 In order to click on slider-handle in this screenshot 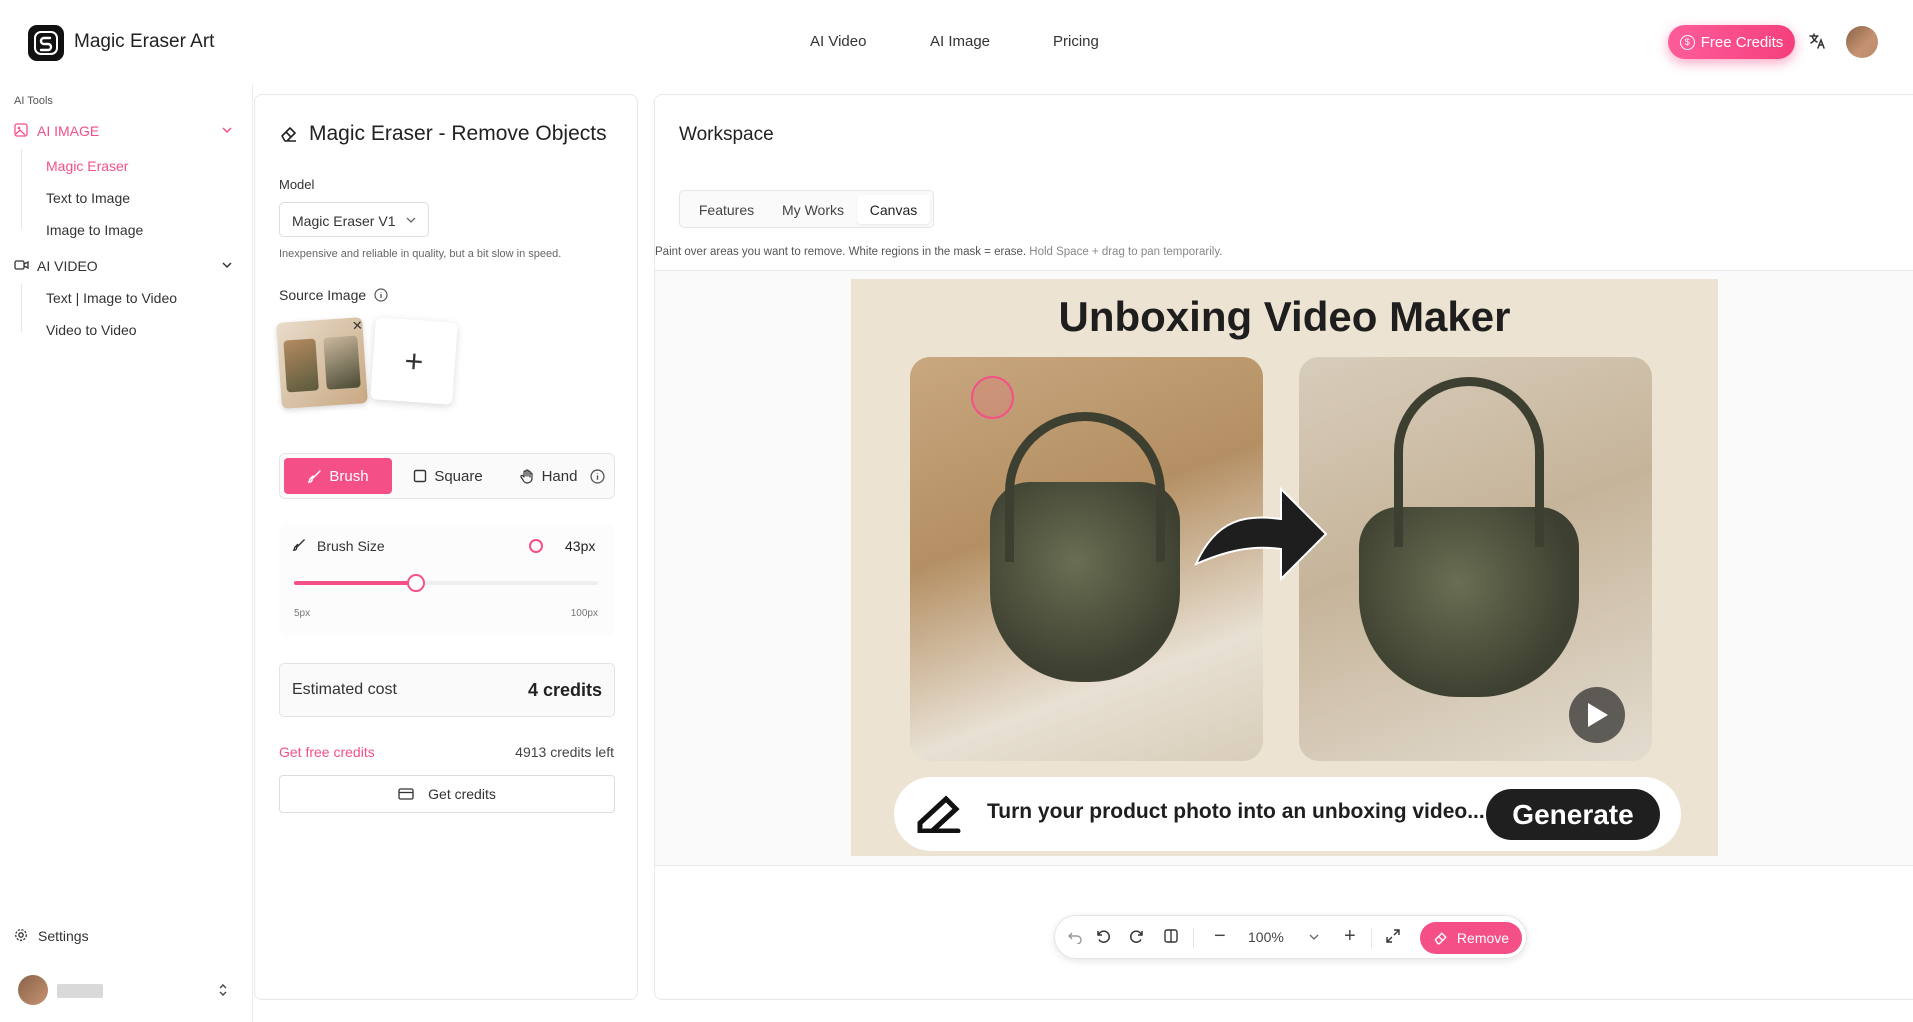, I will do `click(415, 583)`.